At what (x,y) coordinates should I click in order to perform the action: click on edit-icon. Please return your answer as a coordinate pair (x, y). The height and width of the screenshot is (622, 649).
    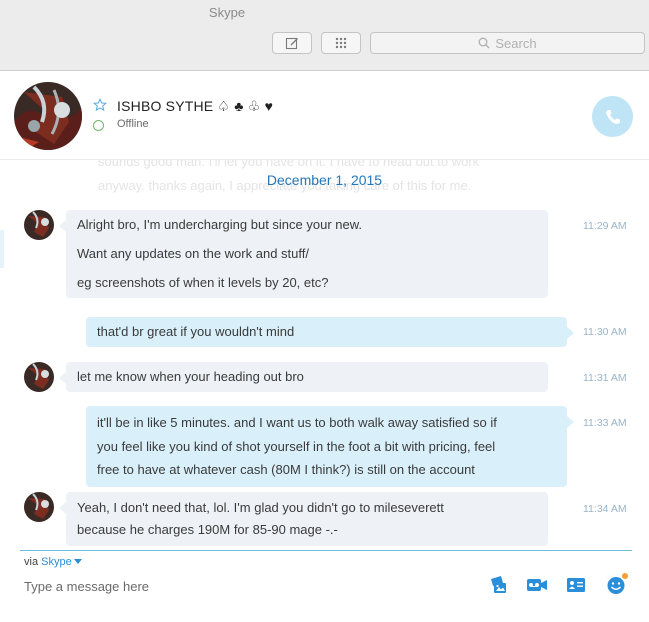
    Looking at the image, I should click on (291, 43).